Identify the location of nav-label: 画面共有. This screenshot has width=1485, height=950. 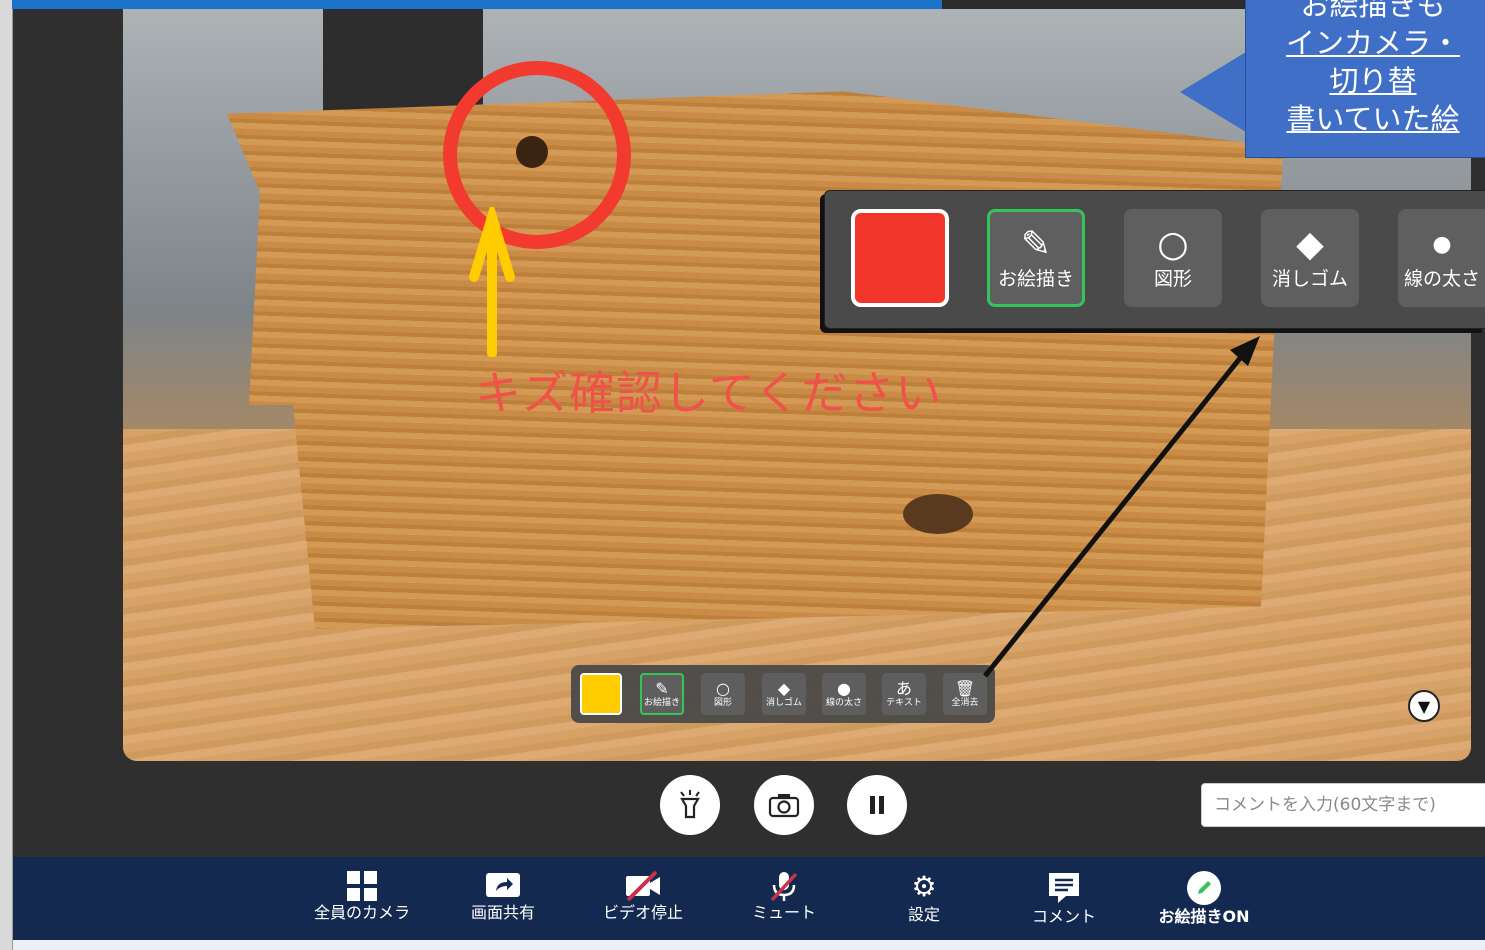
(502, 912).